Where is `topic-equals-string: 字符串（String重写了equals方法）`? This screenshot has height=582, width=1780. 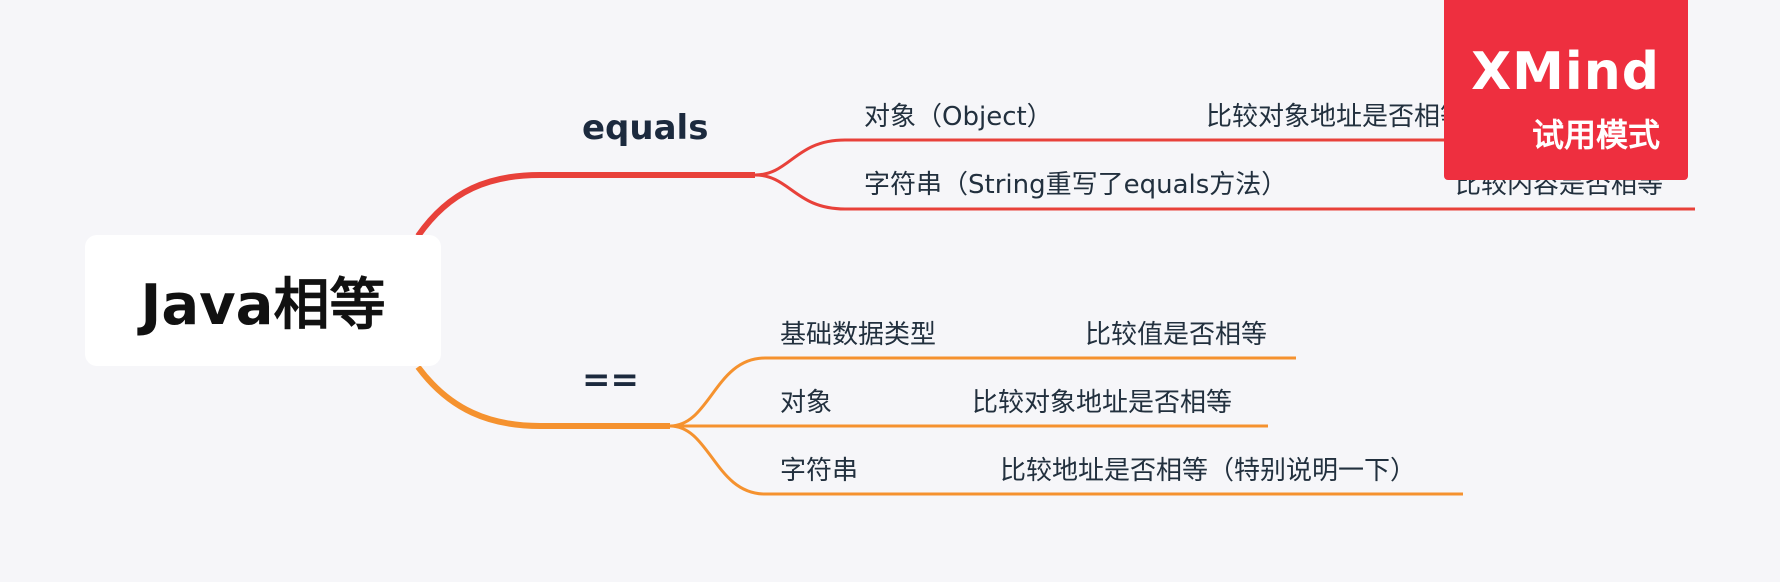
topic-equals-string: 字符串（String重写了equals方法） is located at coordinates (1075, 182).